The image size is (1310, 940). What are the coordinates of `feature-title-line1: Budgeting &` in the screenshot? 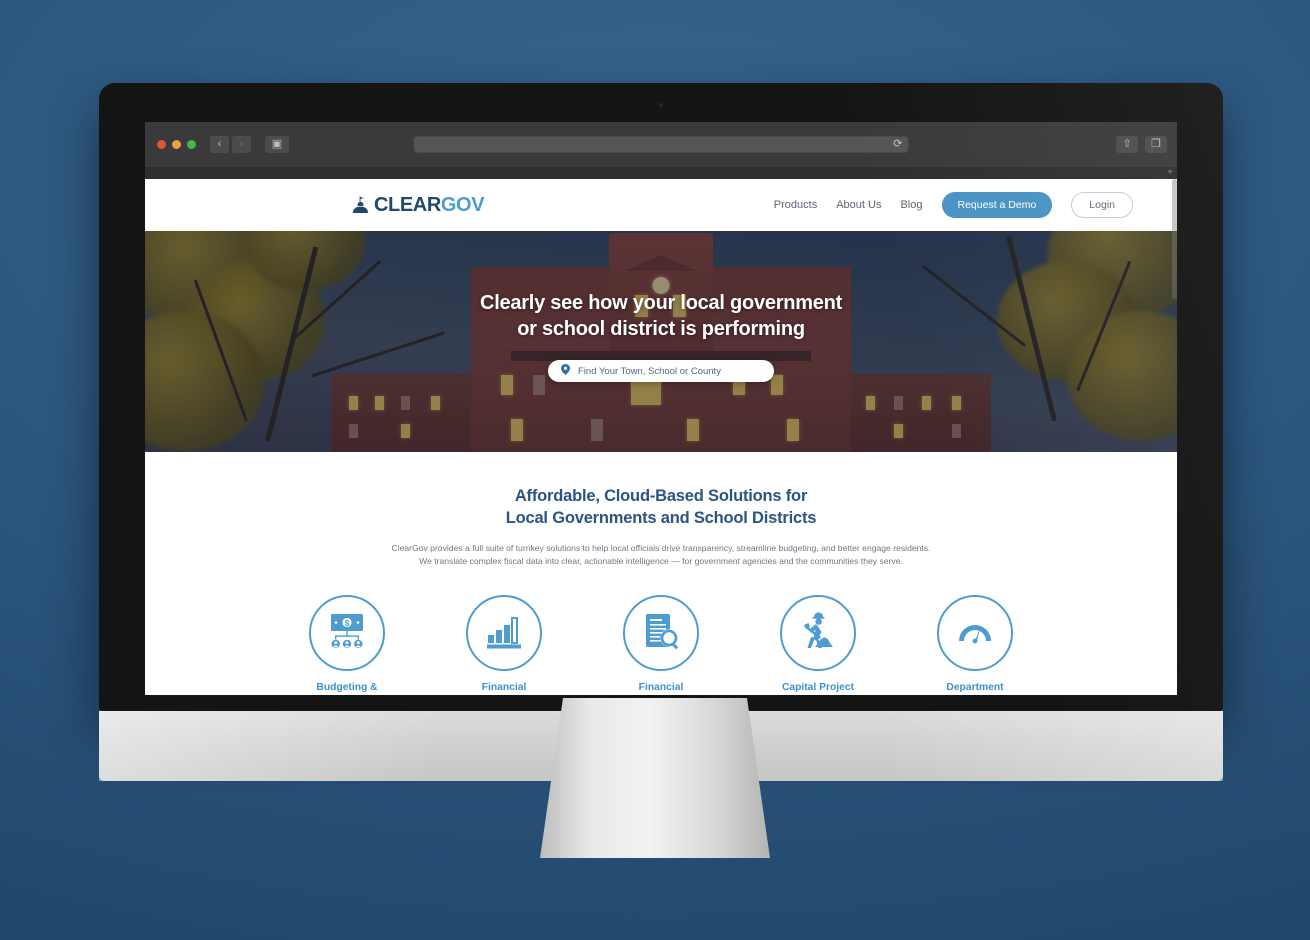 It's located at (347, 688).